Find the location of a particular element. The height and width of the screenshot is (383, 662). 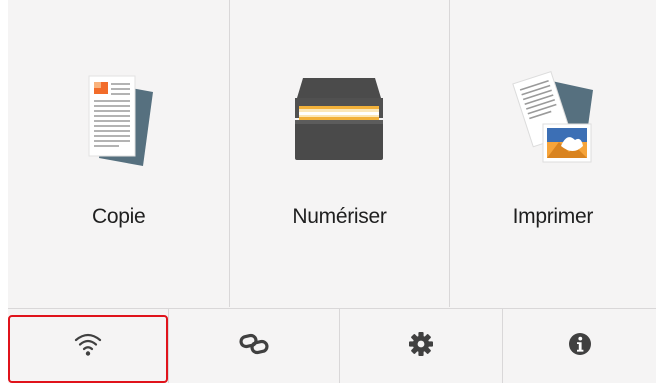

scan-label: Numériser is located at coordinates (339, 216).